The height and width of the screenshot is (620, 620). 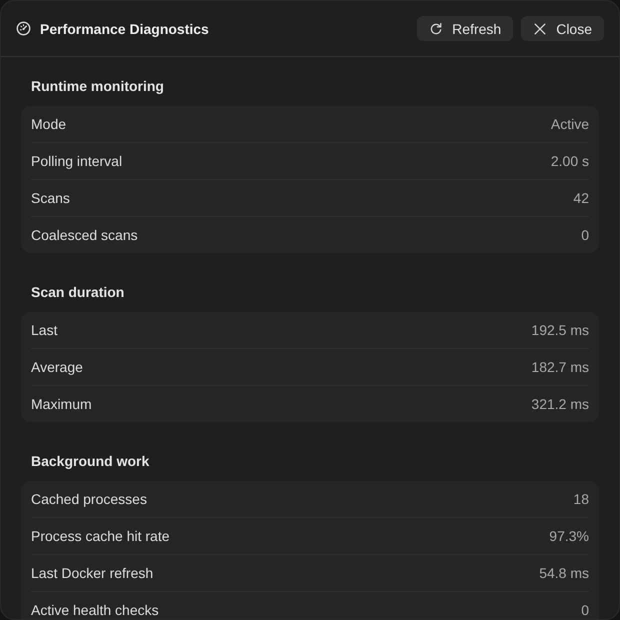 What do you see at coordinates (61, 404) in the screenshot?
I see `row-label: Maximum` at bounding box center [61, 404].